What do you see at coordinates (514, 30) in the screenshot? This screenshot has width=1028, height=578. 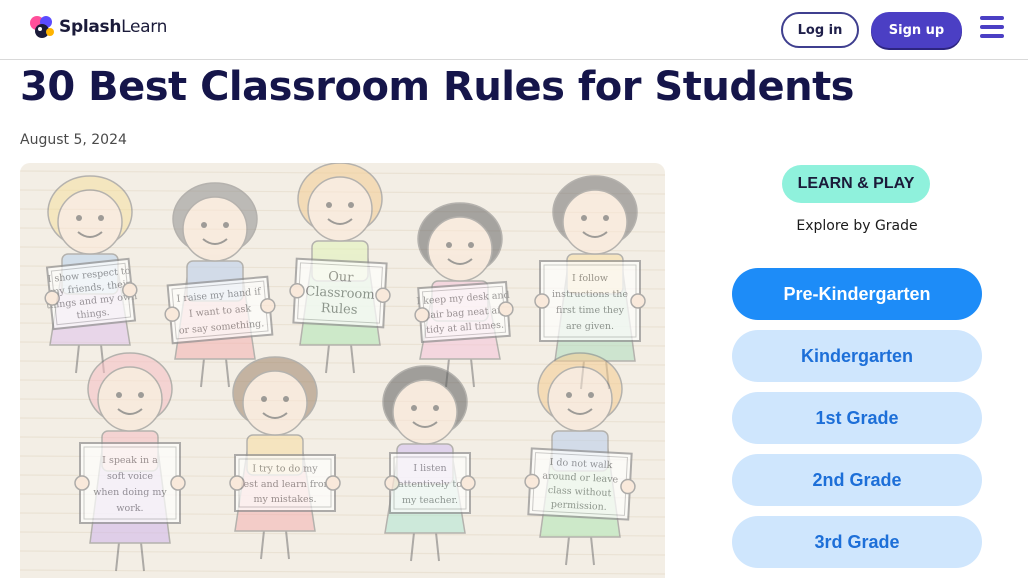 I see `site-header: SplashLearn Log in Sign up` at bounding box center [514, 30].